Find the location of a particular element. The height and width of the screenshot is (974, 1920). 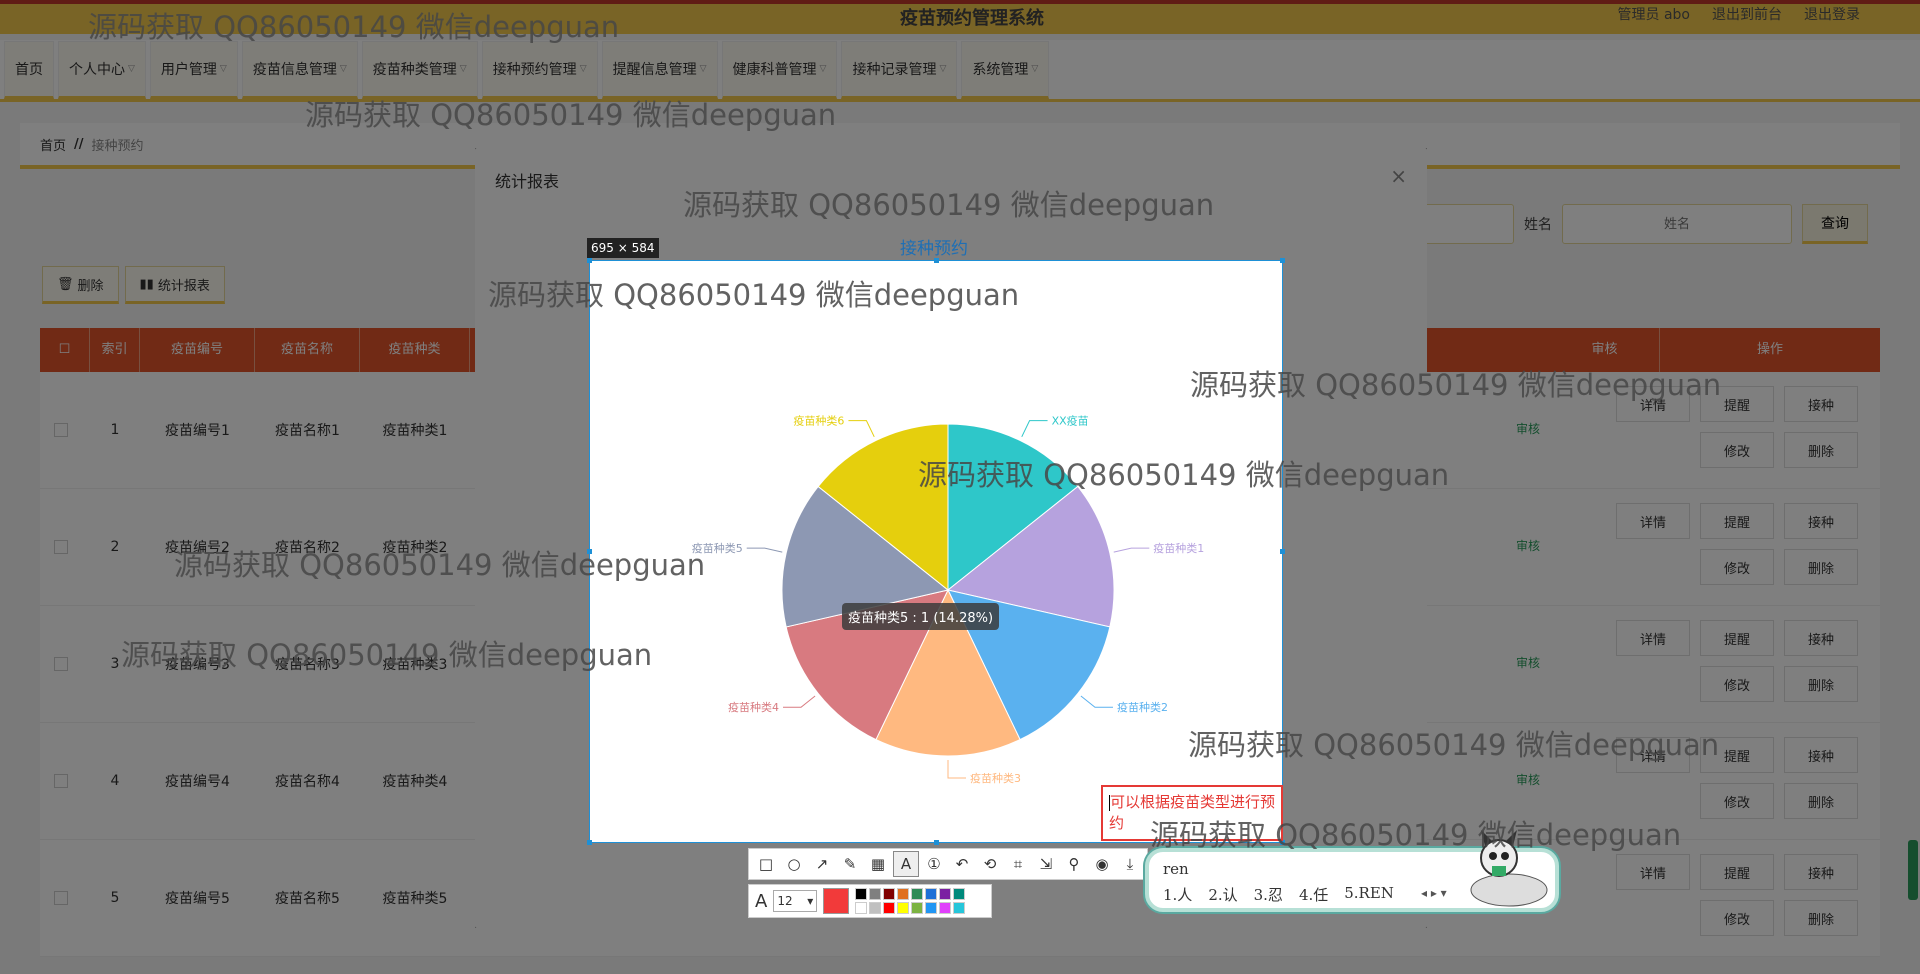

text-icon: A is located at coordinates (906, 864).